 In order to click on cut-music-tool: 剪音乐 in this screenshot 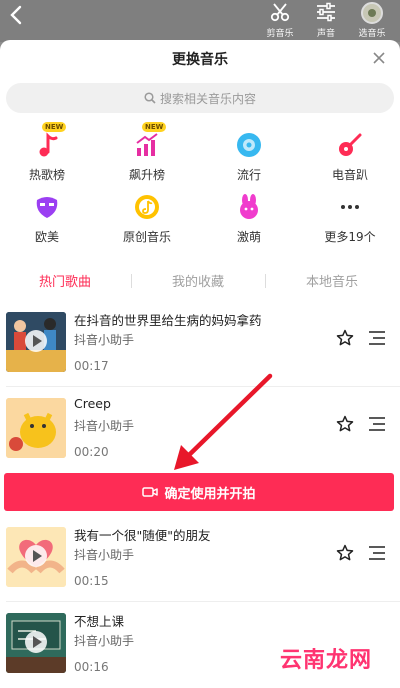, I will do `click(280, 19)`.